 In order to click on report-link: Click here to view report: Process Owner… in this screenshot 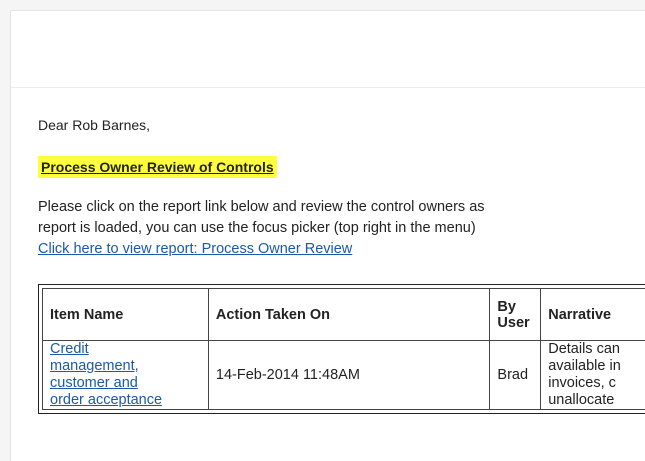, I will do `click(195, 249)`.